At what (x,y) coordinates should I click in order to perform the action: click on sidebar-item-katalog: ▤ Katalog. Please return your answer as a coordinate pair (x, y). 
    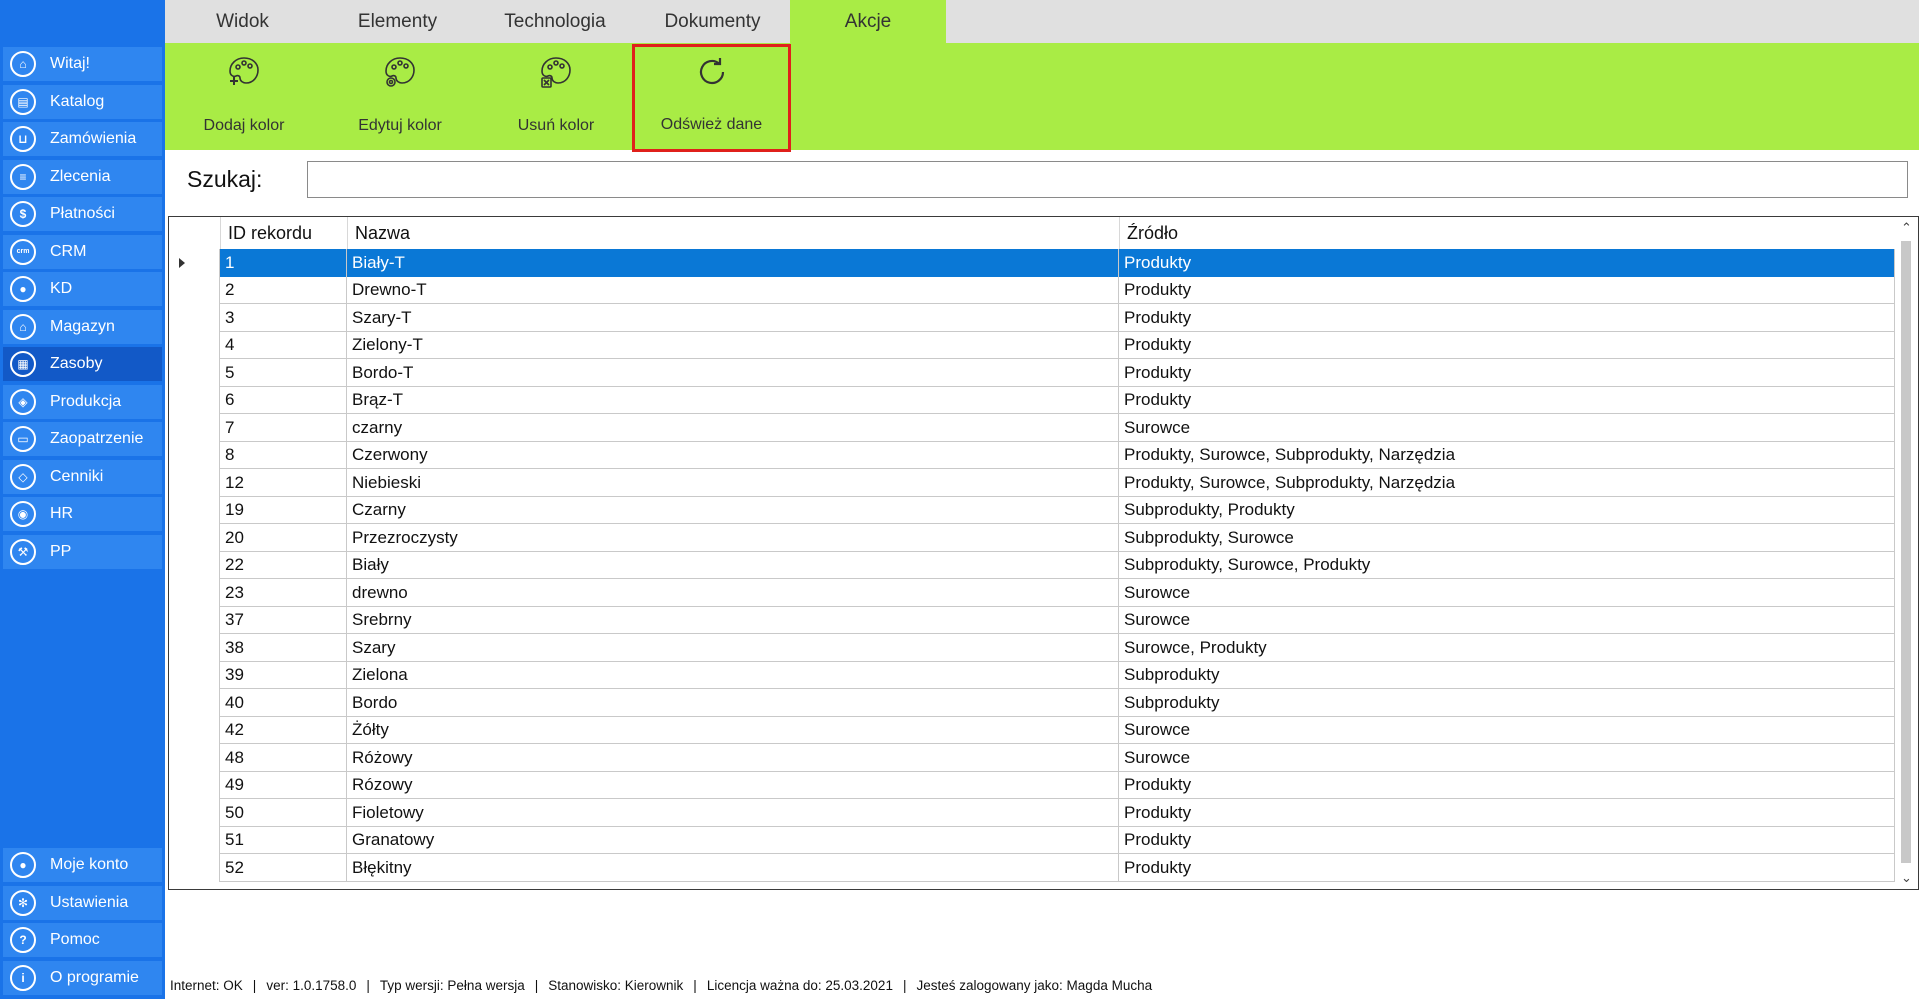
    Looking at the image, I should click on (82, 101).